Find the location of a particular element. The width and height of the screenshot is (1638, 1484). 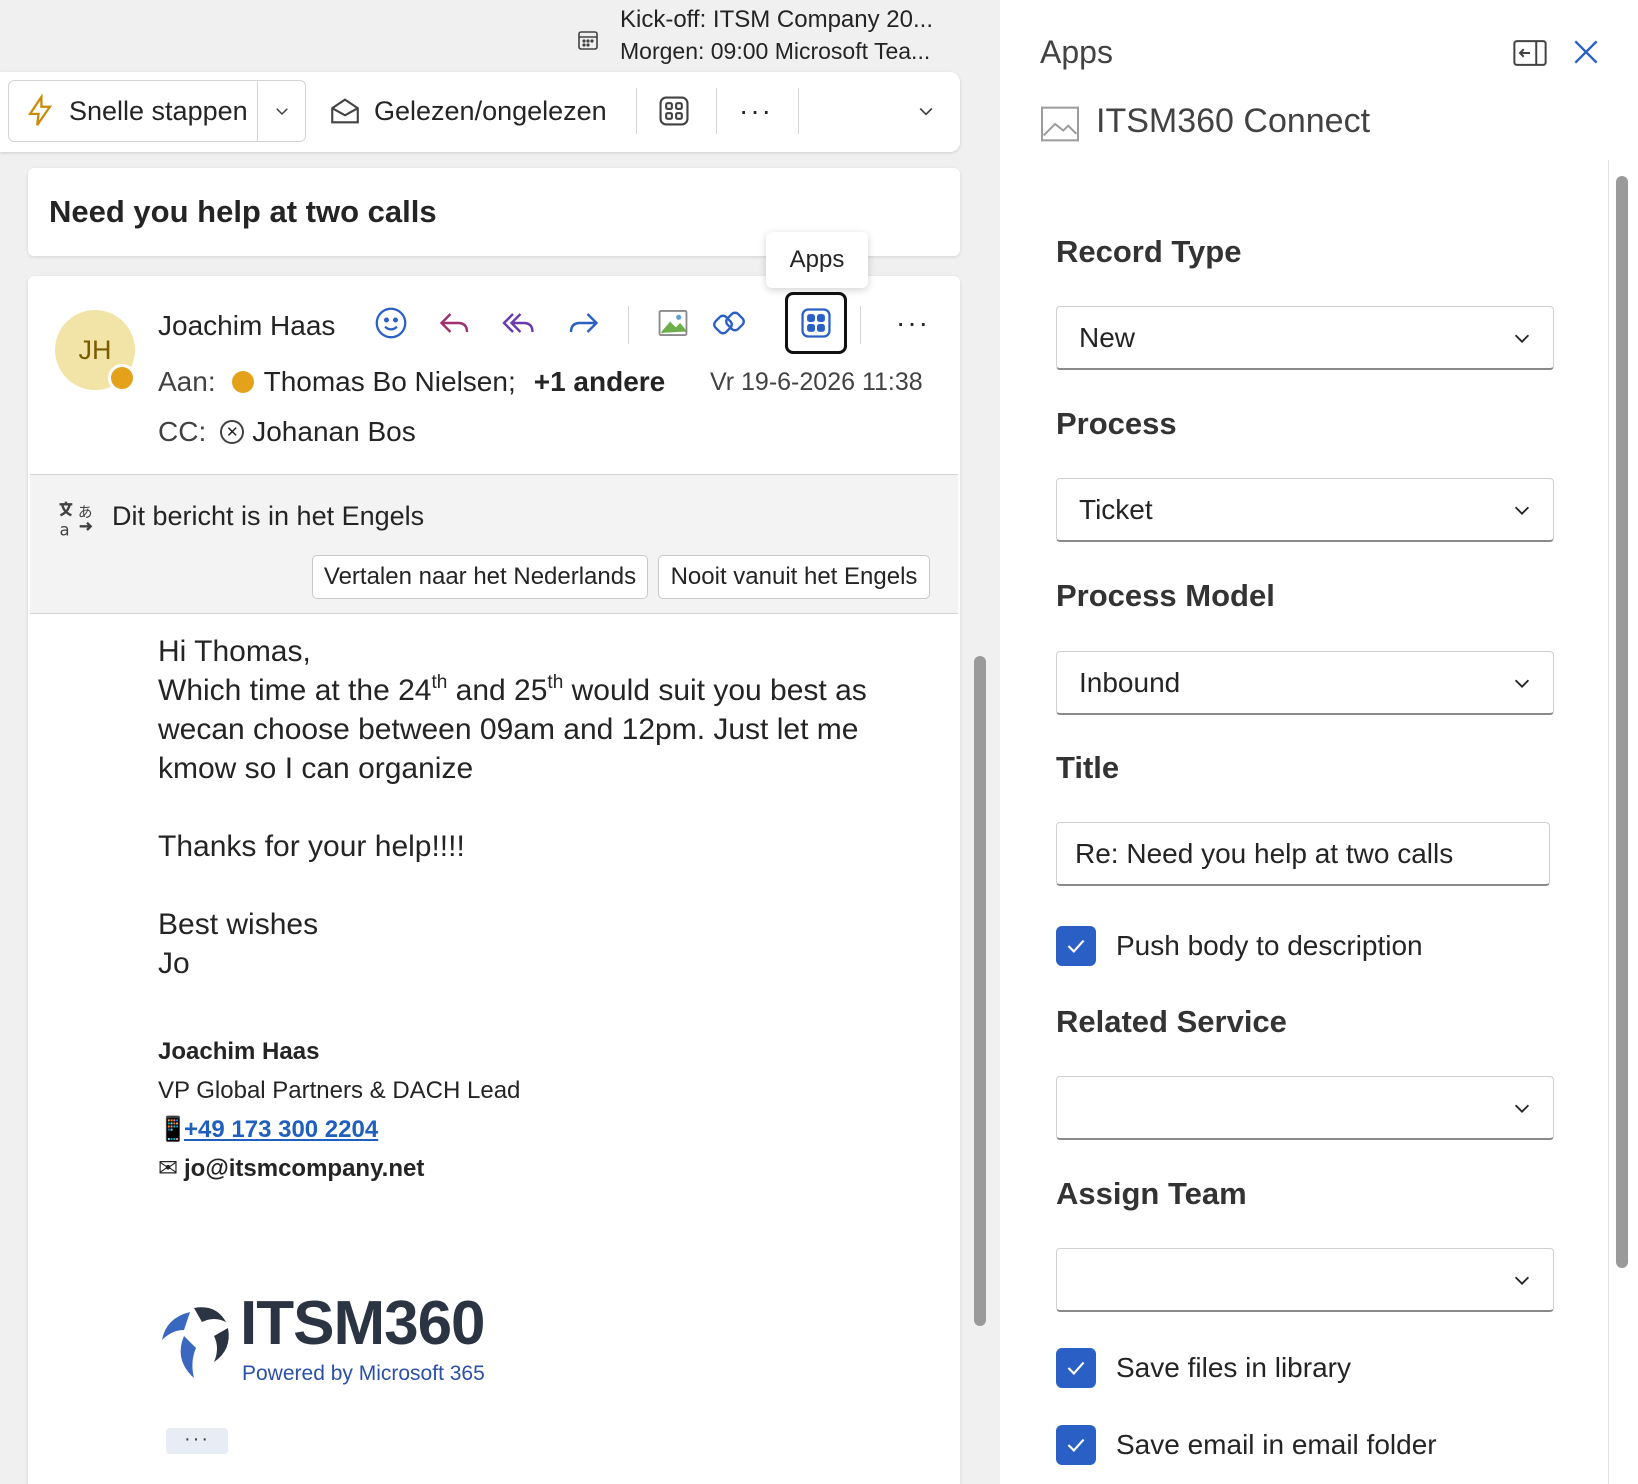

quick-steps-button: Snelle stappen is located at coordinates (157, 111).